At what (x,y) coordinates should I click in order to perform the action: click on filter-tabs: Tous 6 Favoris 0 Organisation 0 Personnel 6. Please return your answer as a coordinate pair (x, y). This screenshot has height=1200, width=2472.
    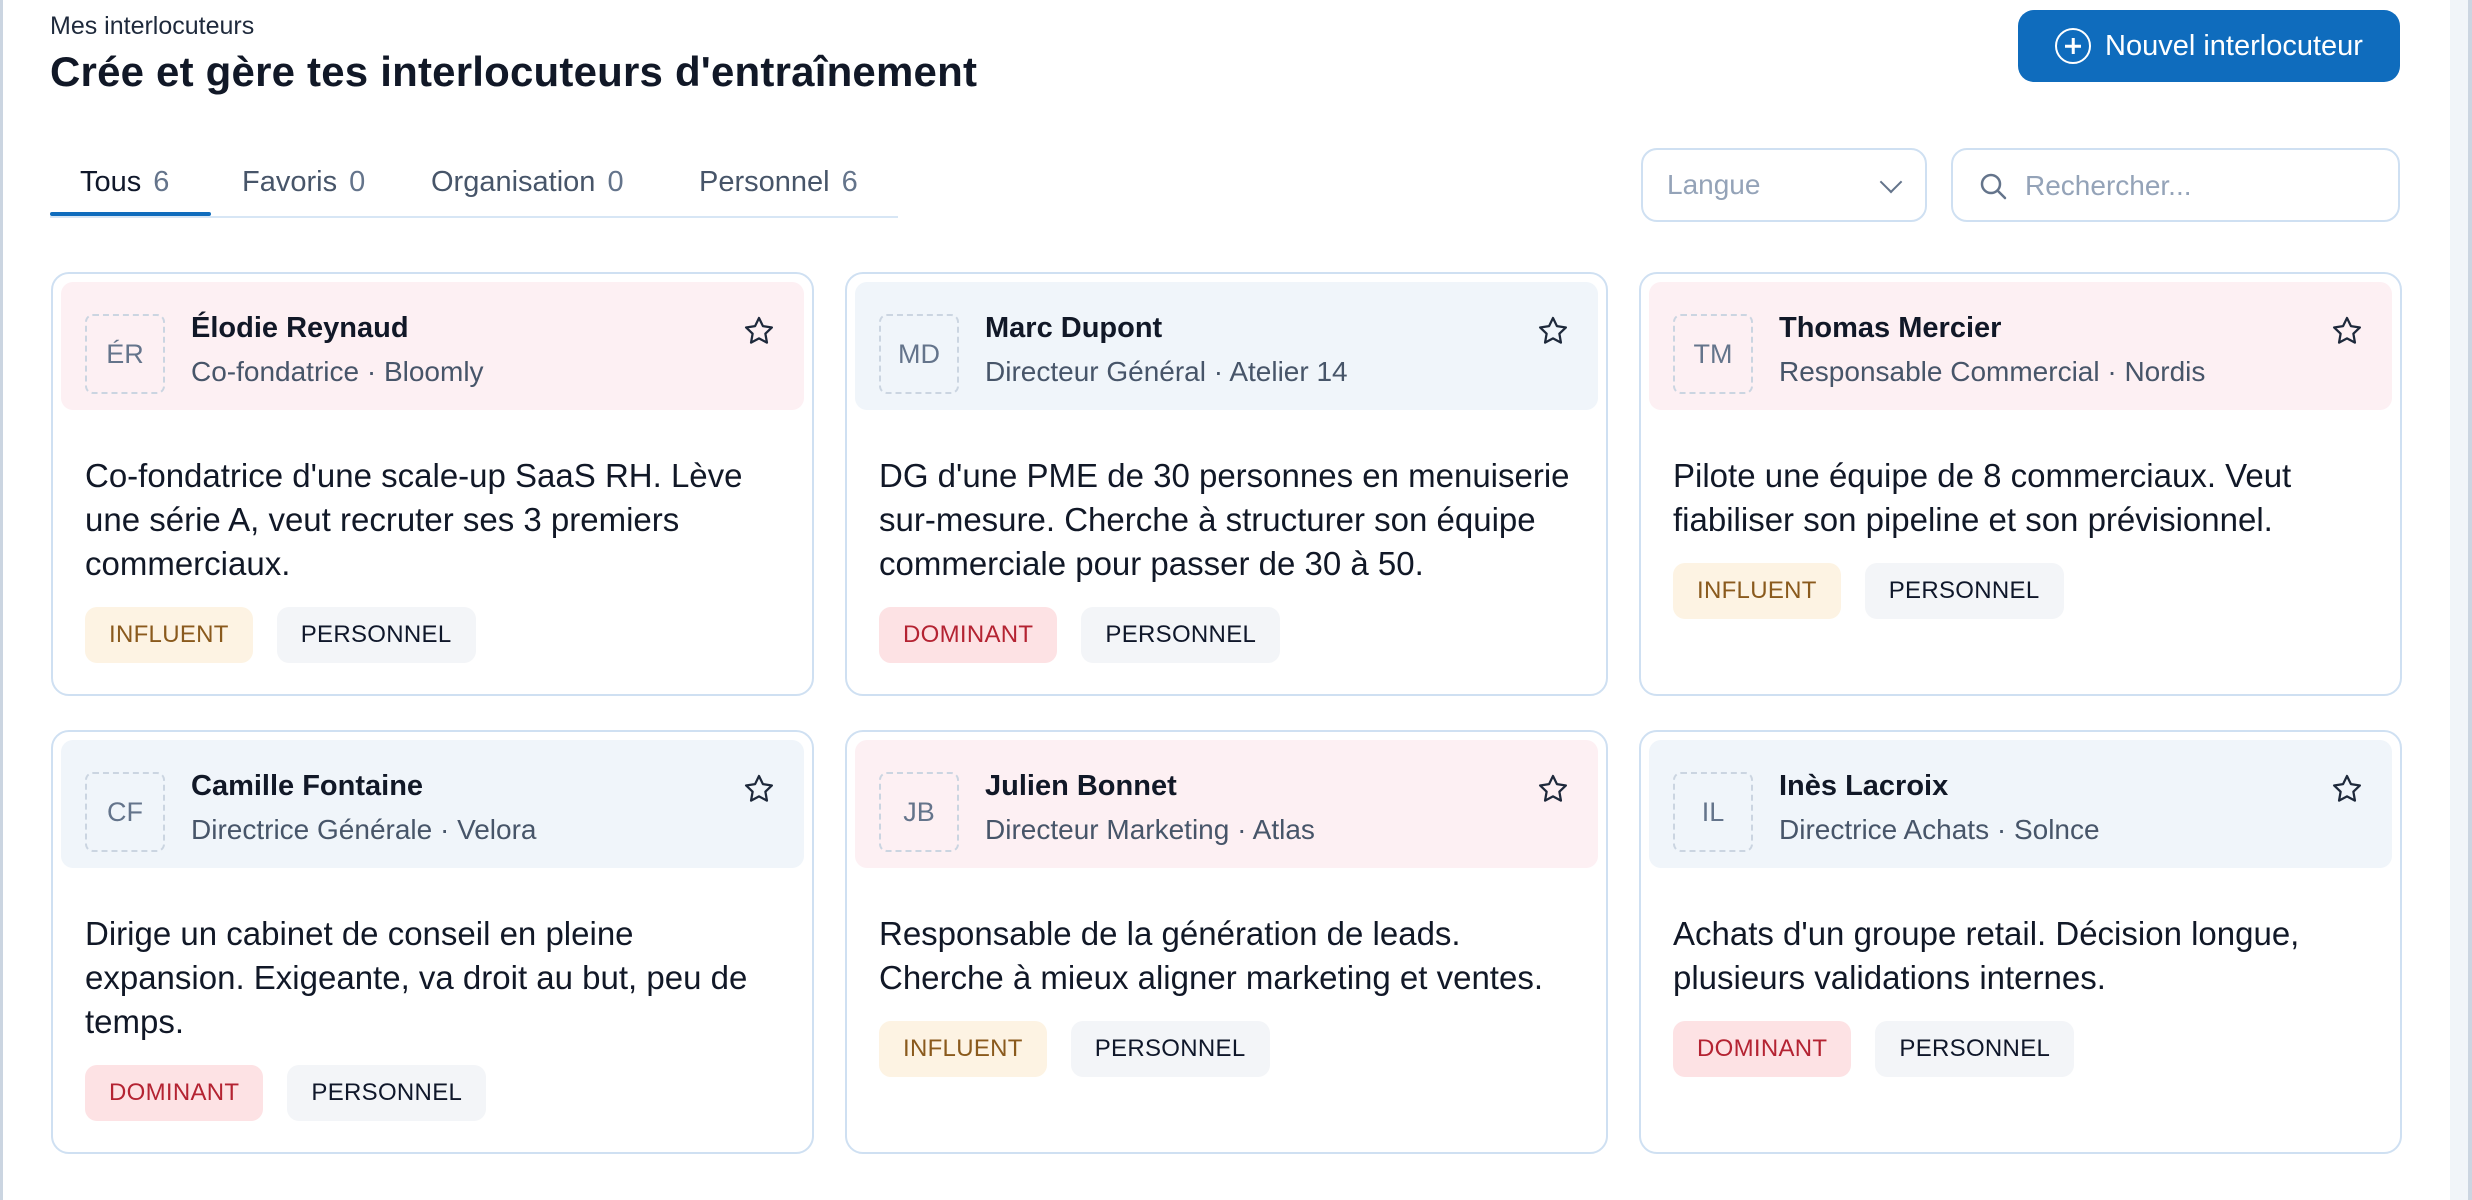
    Looking at the image, I should click on (474, 184).